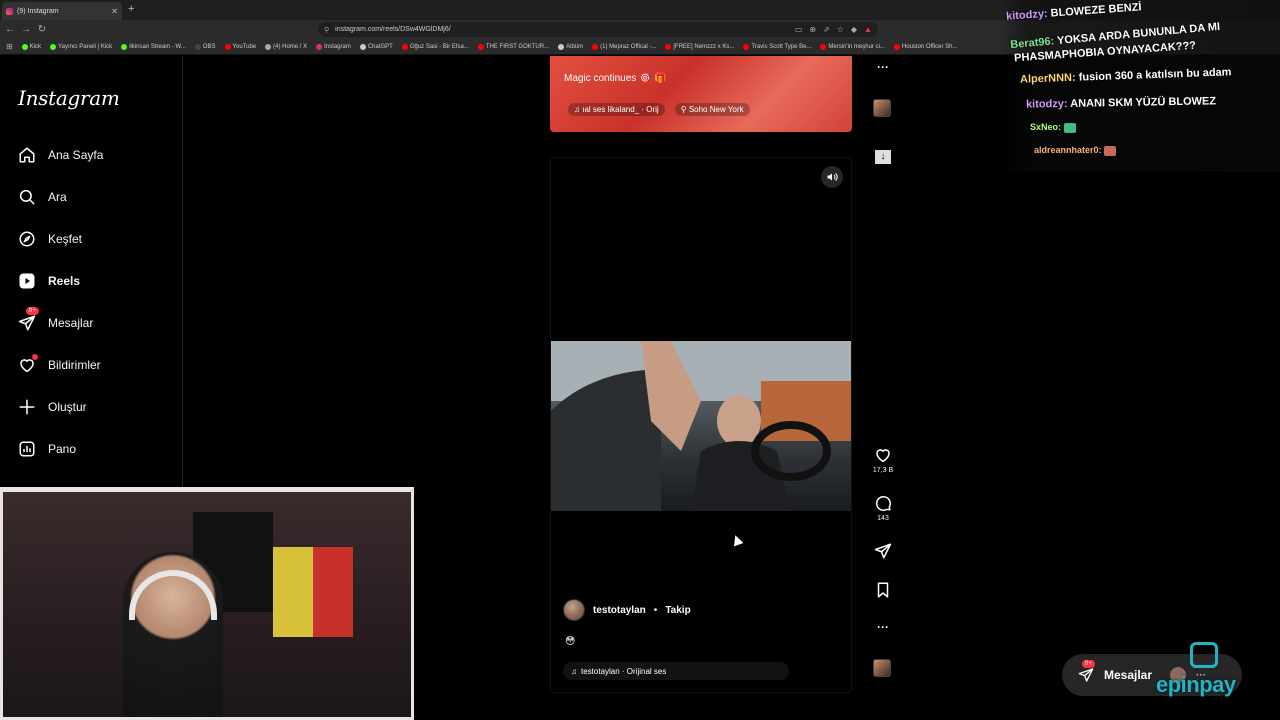 This screenshot has width=1280, height=720. Describe the element at coordinates (209, 46) in the screenshot. I see `bookmark-label: OBS` at that location.